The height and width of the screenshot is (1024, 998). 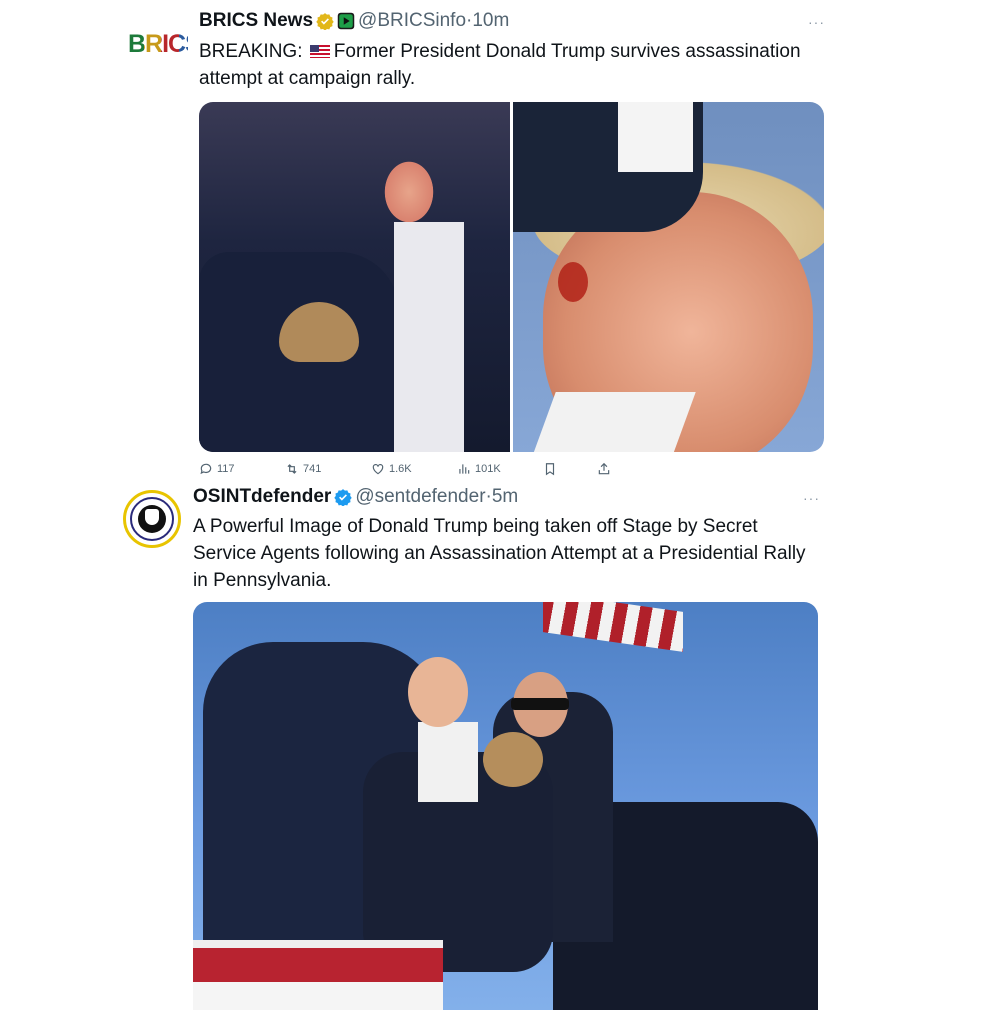 What do you see at coordinates (325, 21) in the screenshot?
I see `gold-verified-icon` at bounding box center [325, 21].